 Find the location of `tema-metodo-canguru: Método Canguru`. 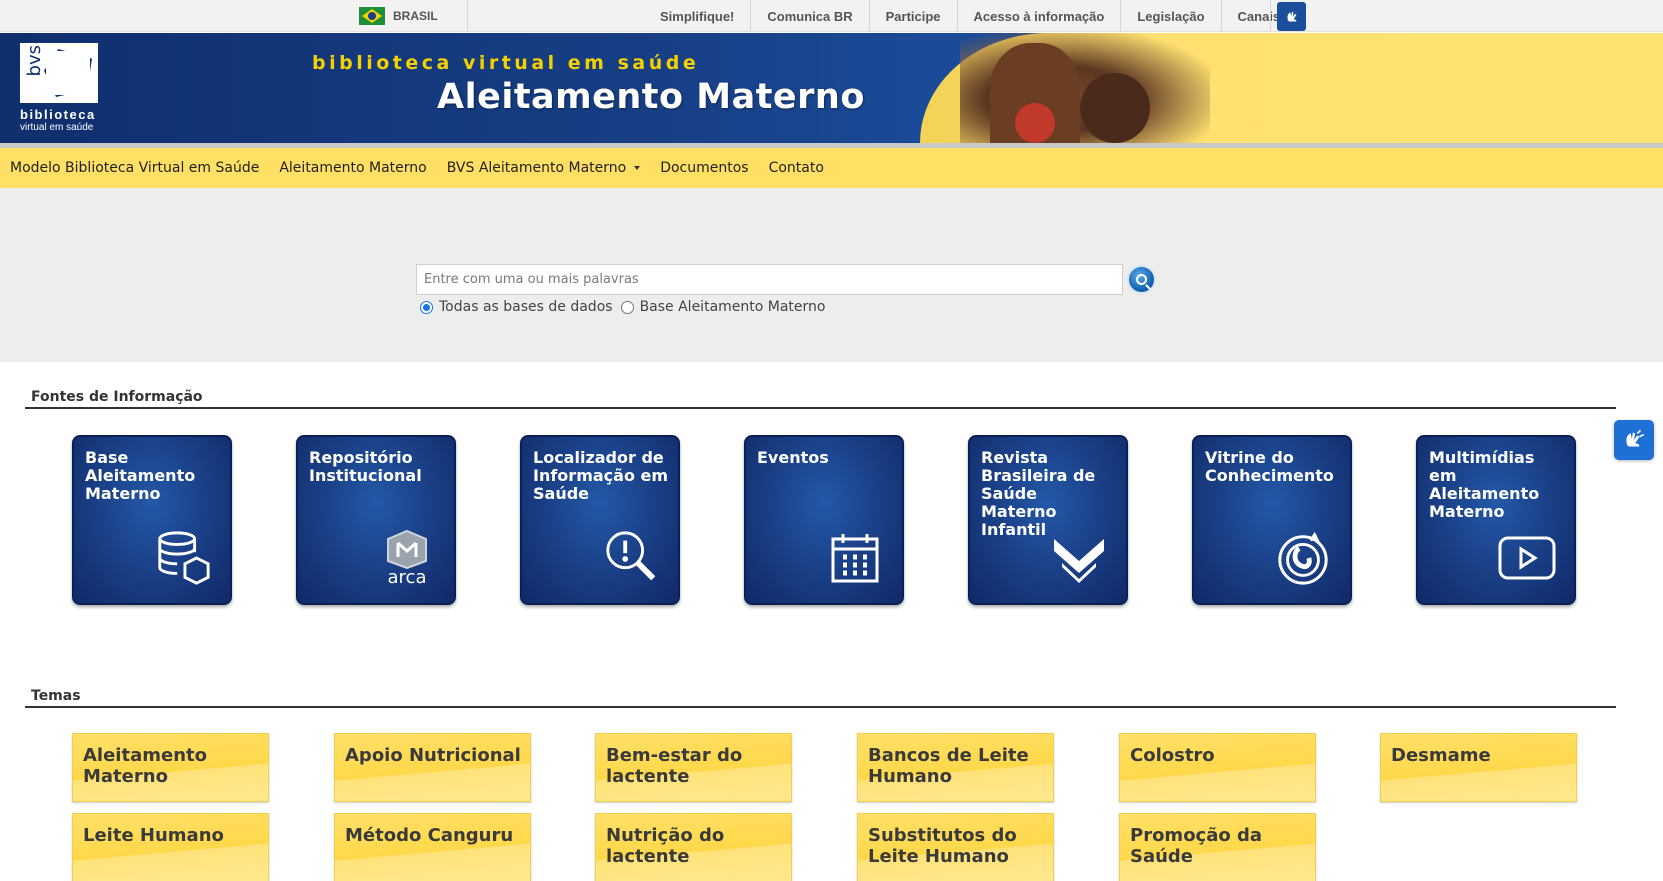

tema-metodo-canguru: Método Canguru is located at coordinates (432, 847).